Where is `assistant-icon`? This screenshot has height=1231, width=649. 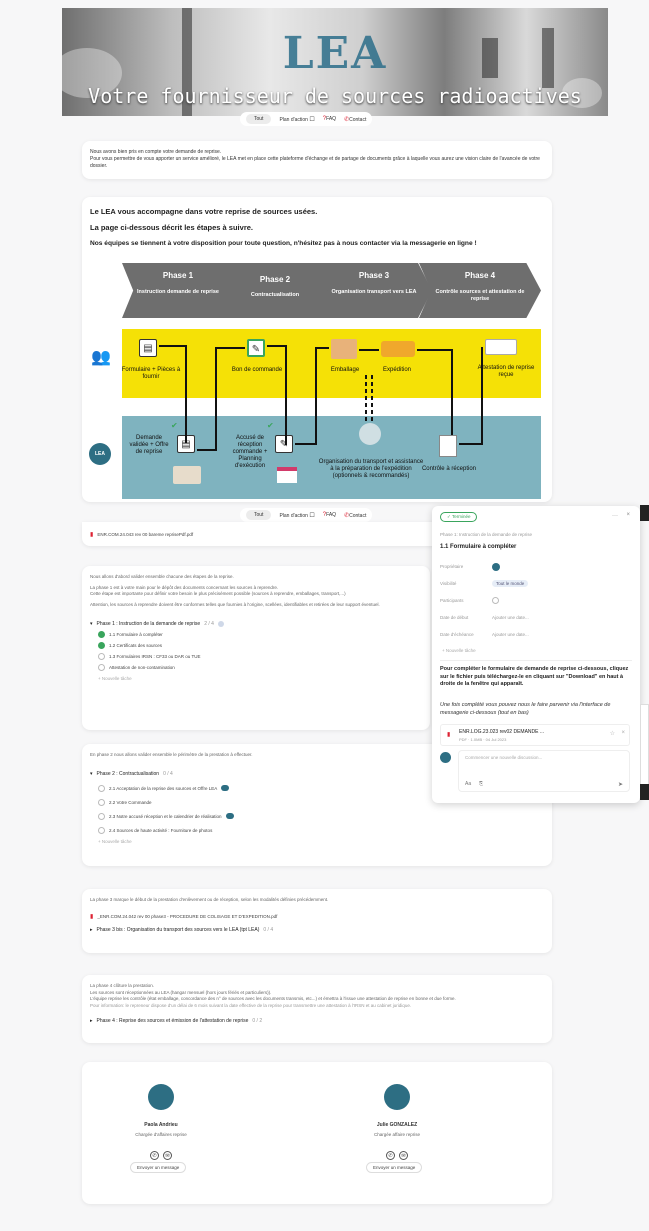 assistant-icon is located at coordinates (370, 434).